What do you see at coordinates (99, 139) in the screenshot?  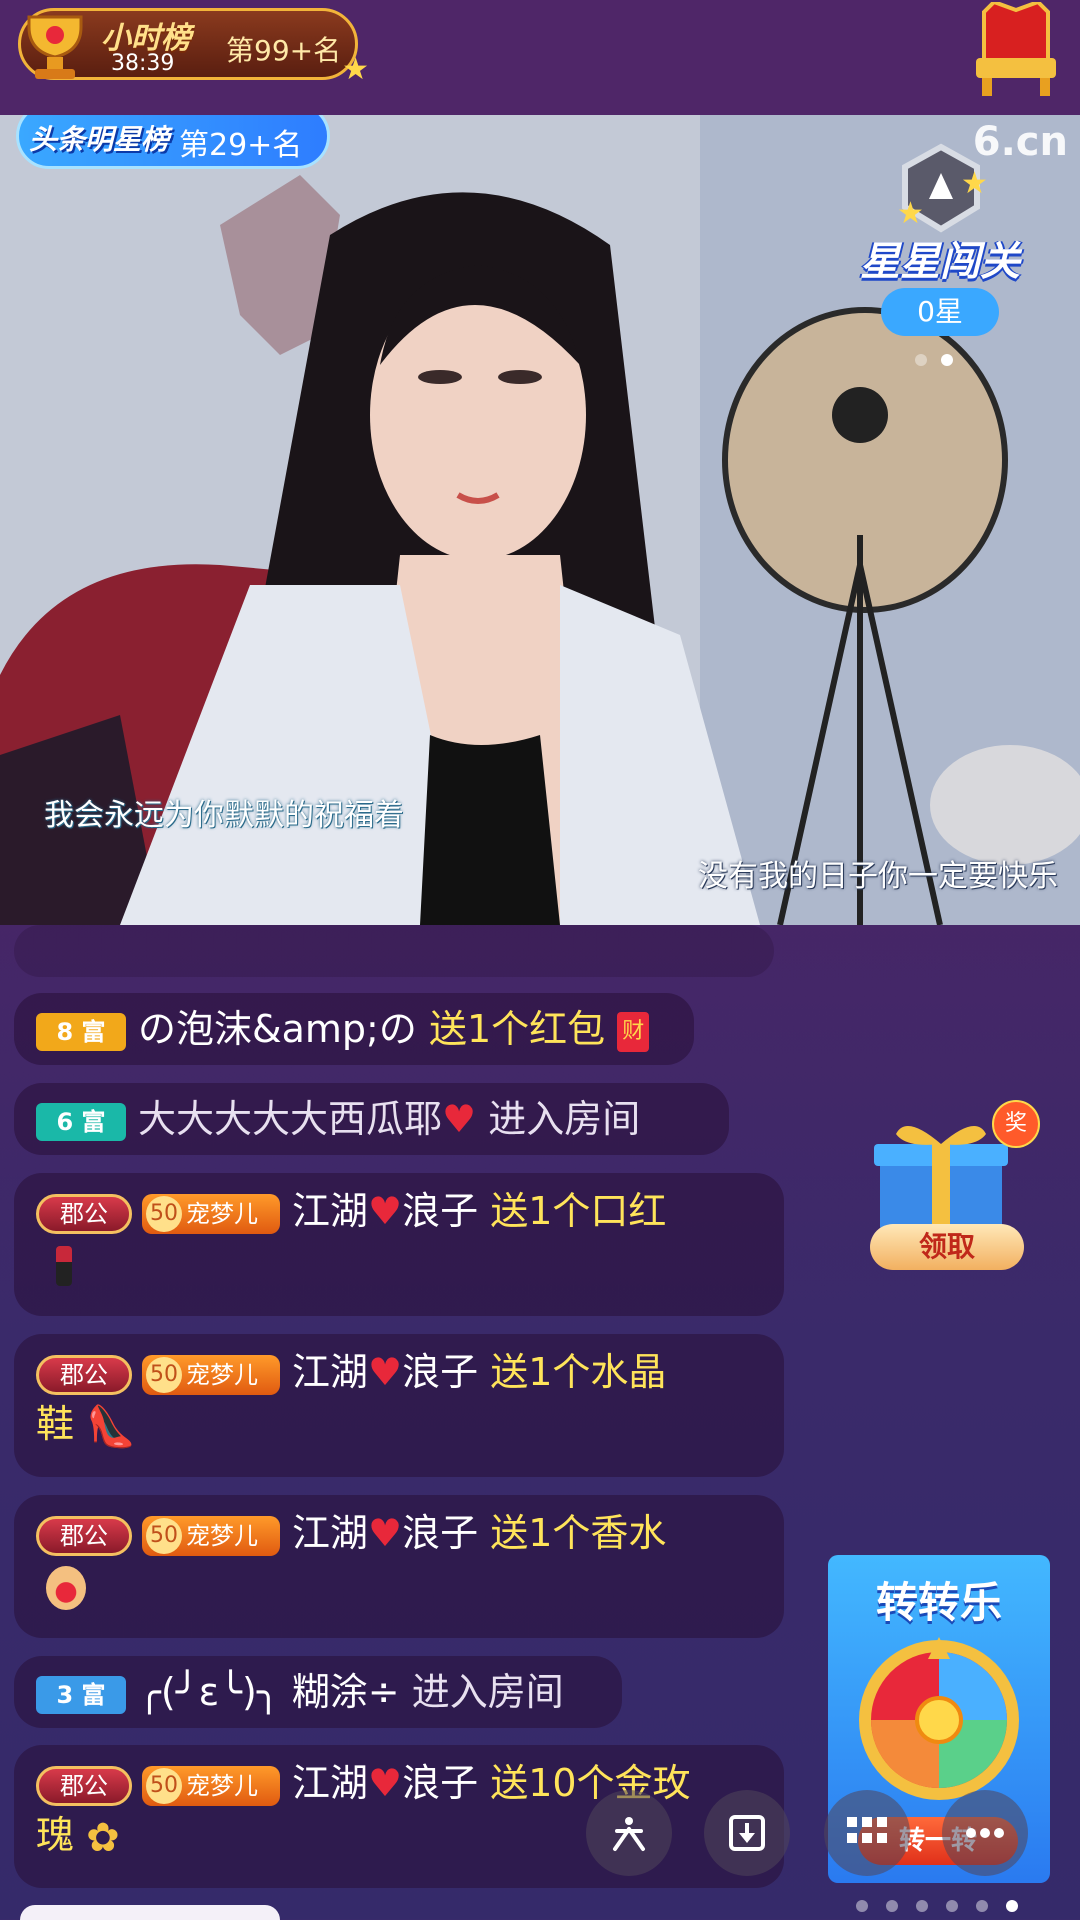 I see `headline-rank-label: 头条明星榜` at bounding box center [99, 139].